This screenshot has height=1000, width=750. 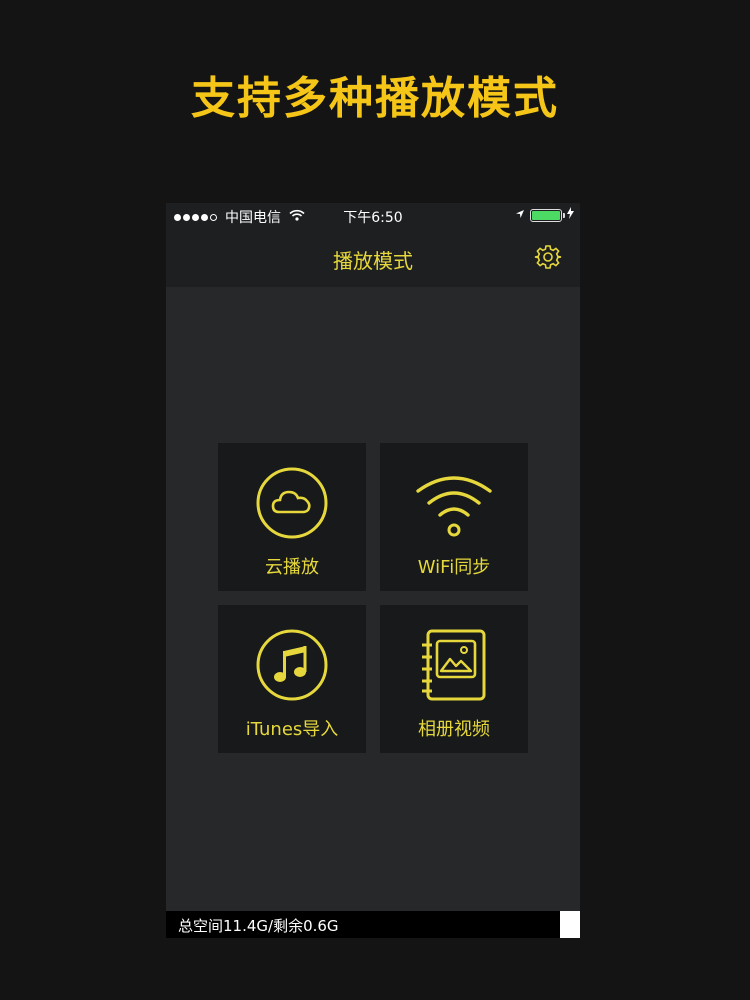 What do you see at coordinates (375, 98) in the screenshot?
I see `promo-title: 支持多种播放模式` at bounding box center [375, 98].